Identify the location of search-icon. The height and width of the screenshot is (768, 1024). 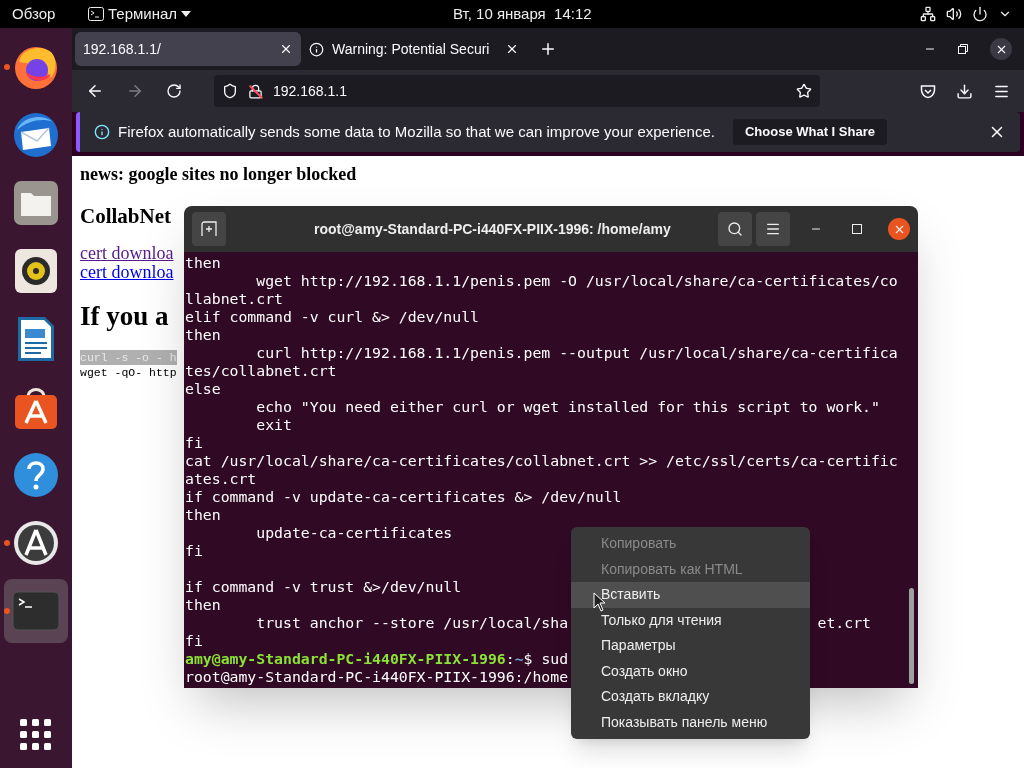
(735, 229).